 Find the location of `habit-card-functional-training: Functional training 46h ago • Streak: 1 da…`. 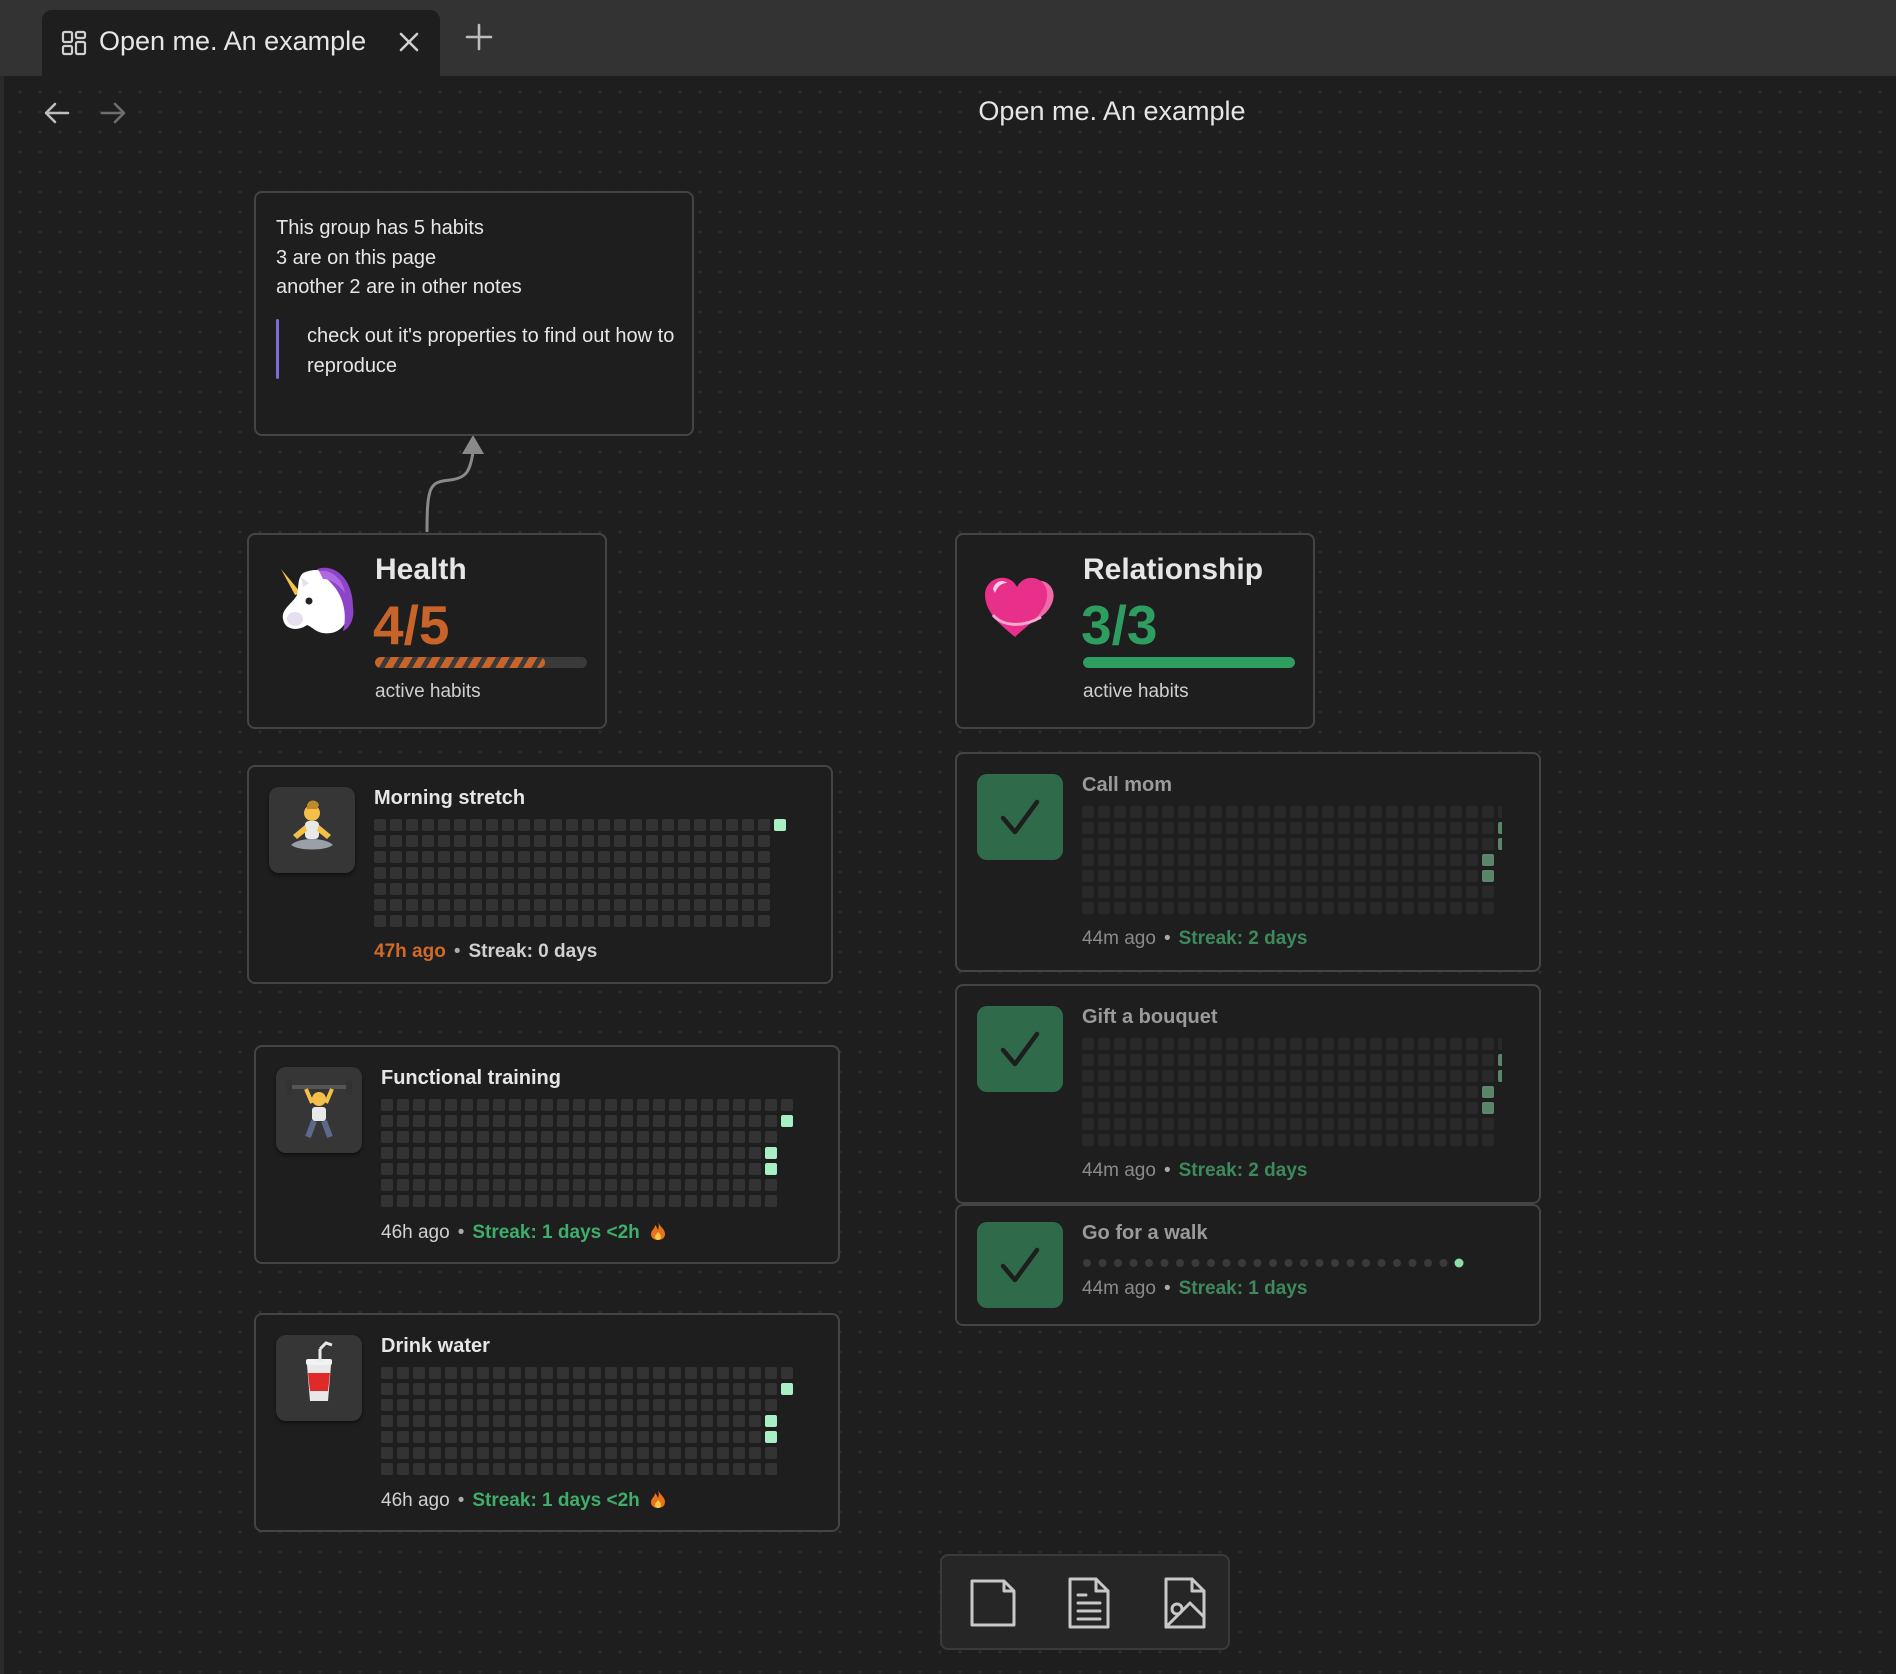

habit-card-functional-training: Functional training 46h ago • Streak: 1 da… is located at coordinates (547, 1154).